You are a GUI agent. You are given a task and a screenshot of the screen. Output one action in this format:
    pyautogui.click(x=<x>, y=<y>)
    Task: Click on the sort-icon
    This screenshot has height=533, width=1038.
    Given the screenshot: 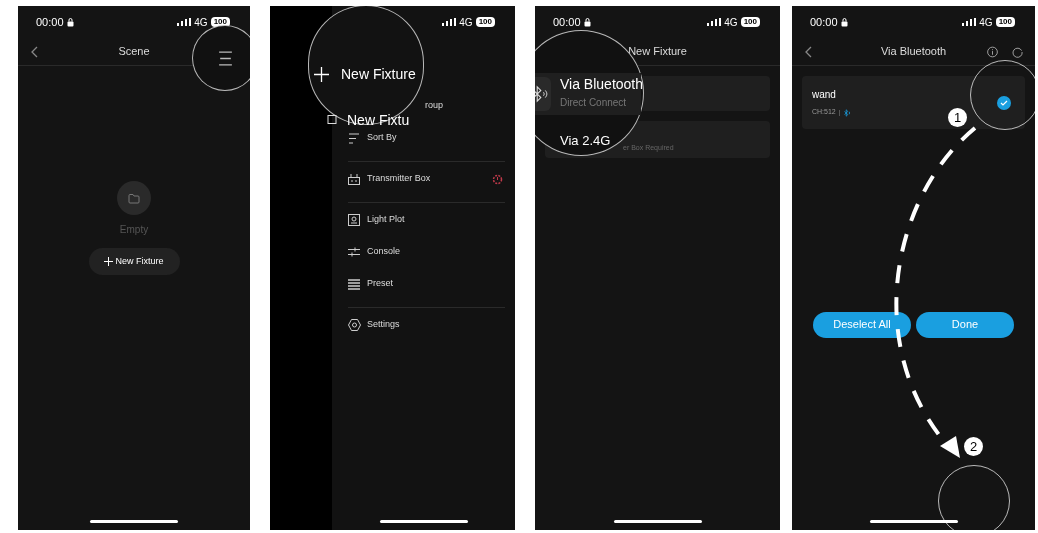 What is the action you would take?
    pyautogui.click(x=354, y=138)
    